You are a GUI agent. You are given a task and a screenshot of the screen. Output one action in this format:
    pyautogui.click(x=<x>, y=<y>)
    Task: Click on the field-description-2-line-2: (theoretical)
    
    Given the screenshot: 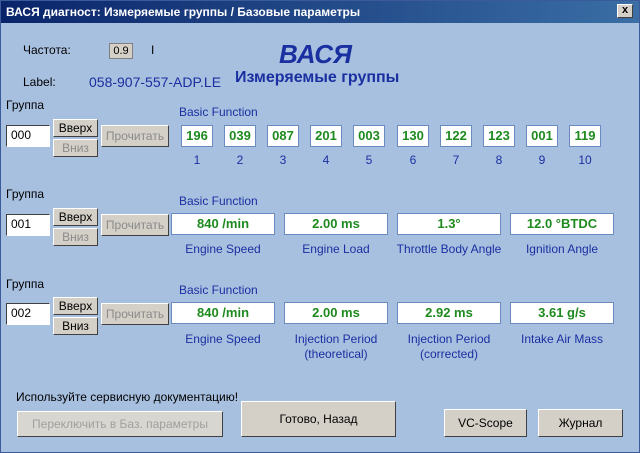 What is the action you would take?
    pyautogui.click(x=336, y=354)
    